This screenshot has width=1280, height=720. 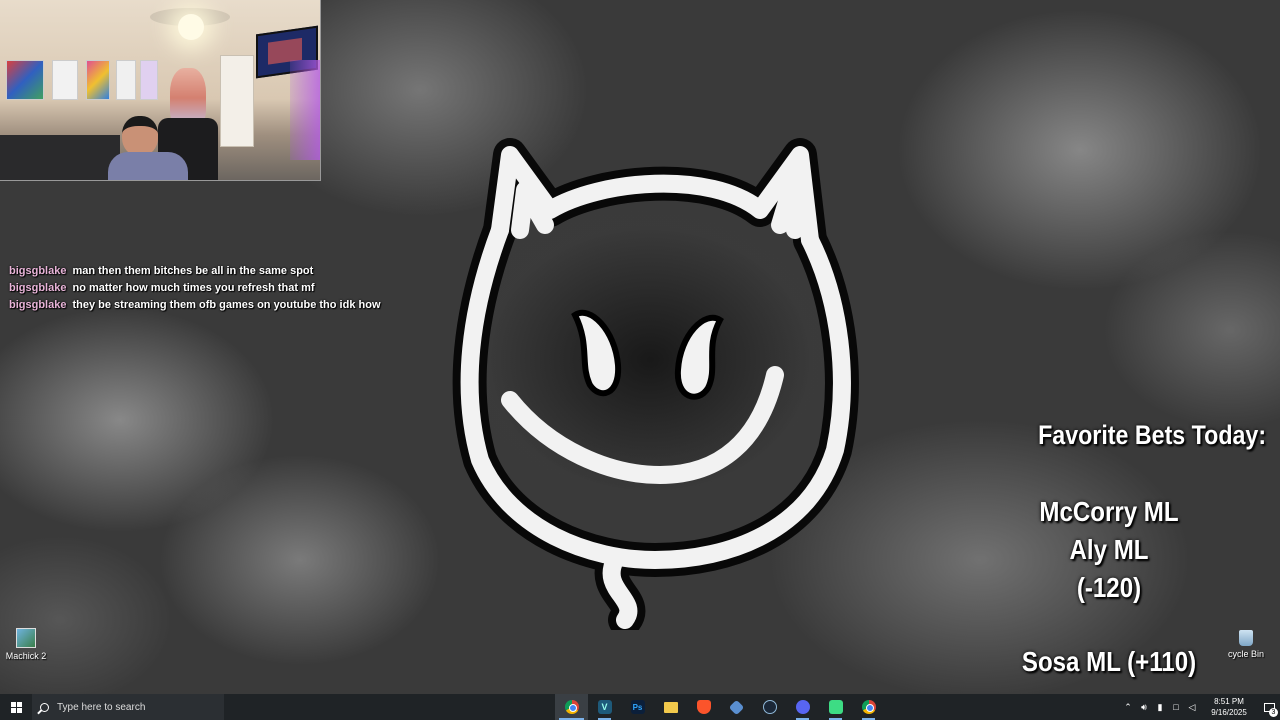 What do you see at coordinates (1160, 707) in the screenshot?
I see `microphone-icon: ▮` at bounding box center [1160, 707].